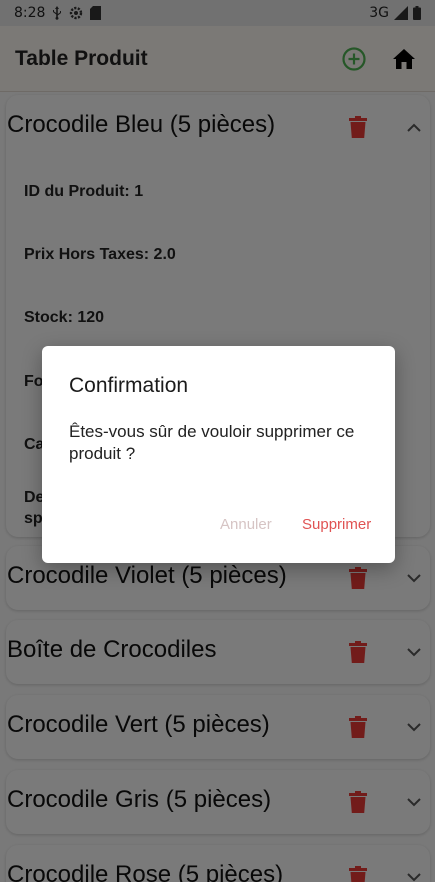 The image size is (435, 882). I want to click on dialog-title: Confirmation, so click(129, 385).